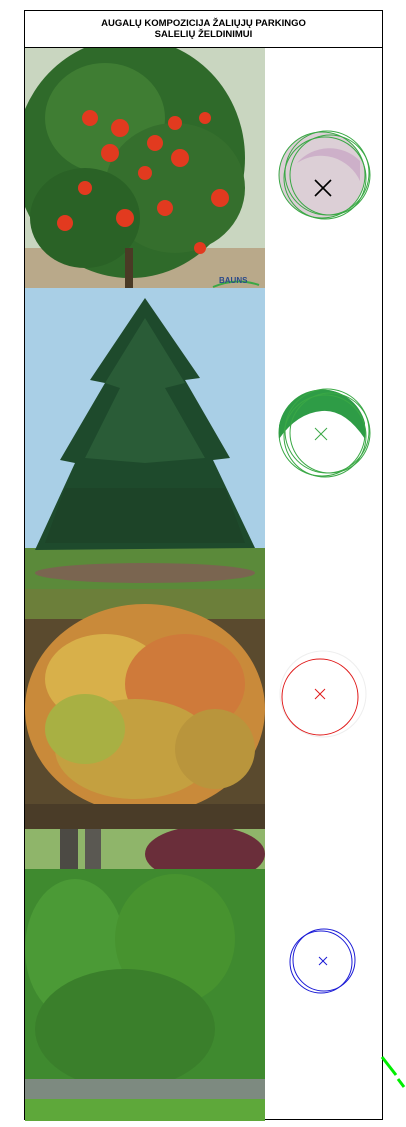 The width and height of the screenshot is (406, 1127). Describe the element at coordinates (145, 709) in the screenshot. I see `plant-photo-spirea` at that location.